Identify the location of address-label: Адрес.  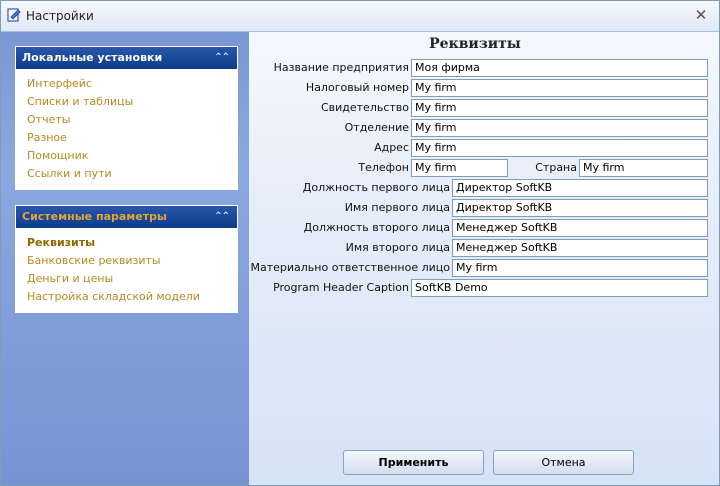
(391, 147).